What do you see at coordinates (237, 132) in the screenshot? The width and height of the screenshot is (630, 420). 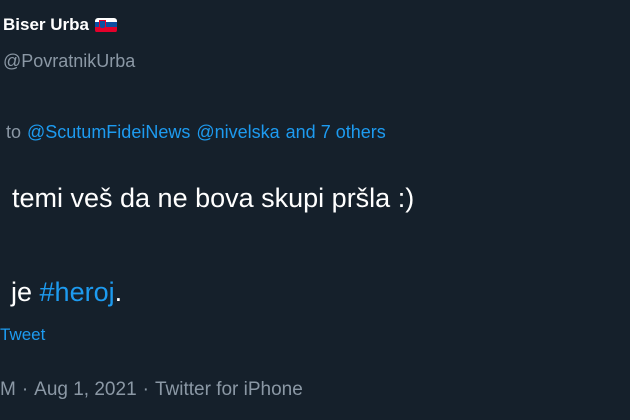 I see `mention-link-nivelska: @nivelska` at bounding box center [237, 132].